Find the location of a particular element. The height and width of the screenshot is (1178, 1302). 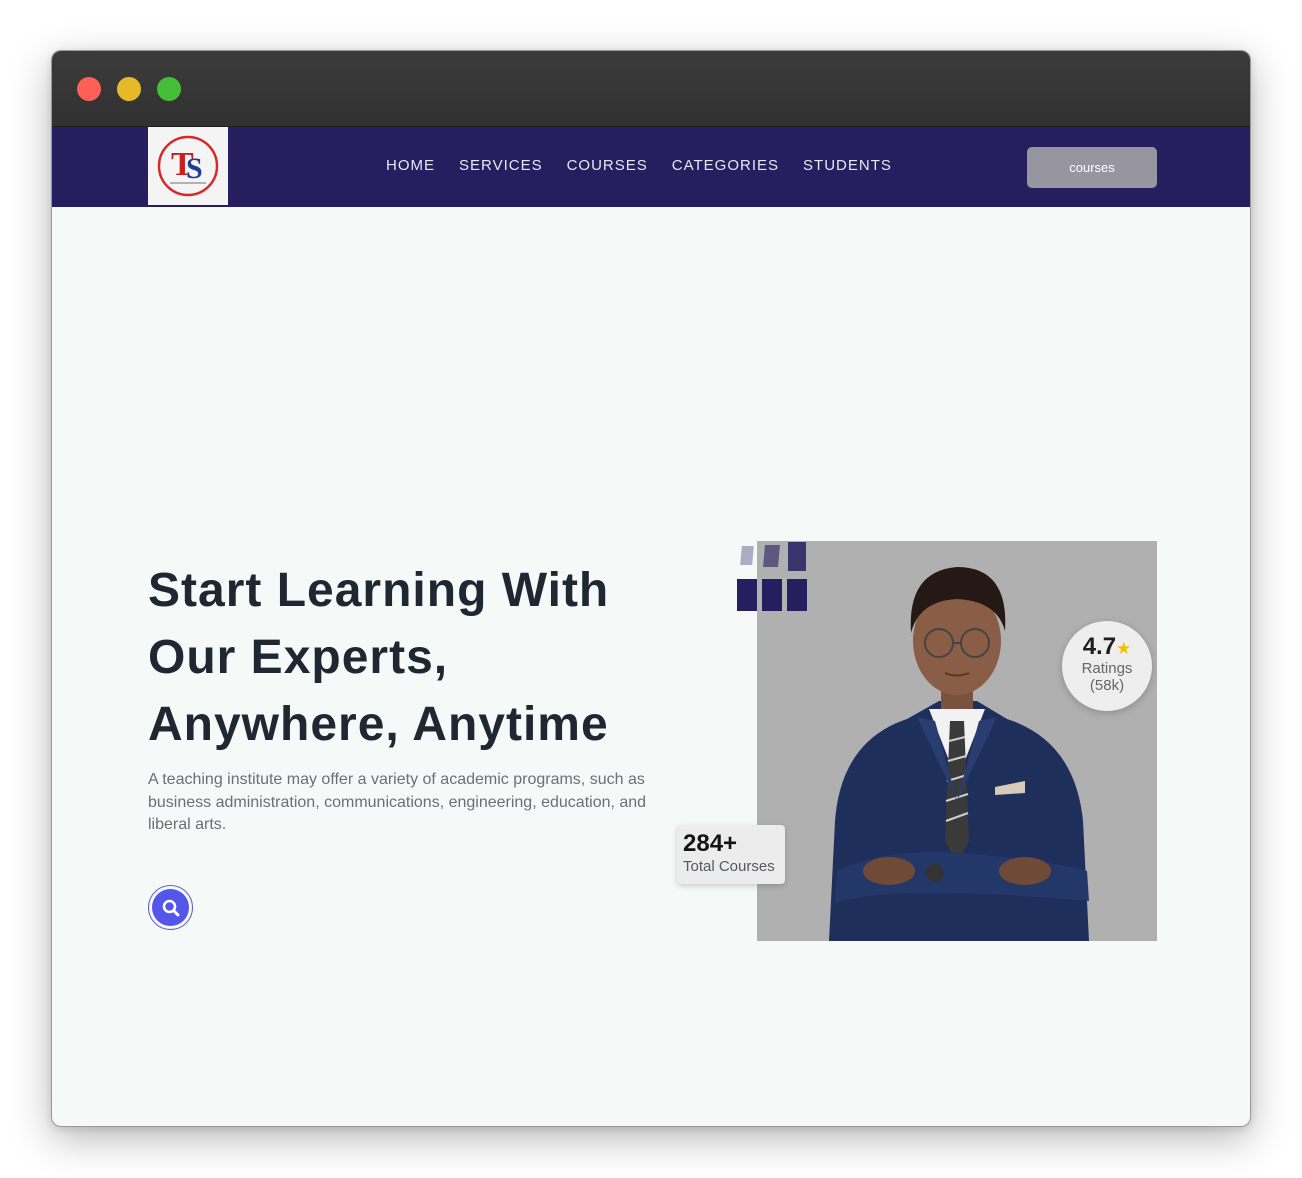

brand-logo: T S is located at coordinates (188, 166).